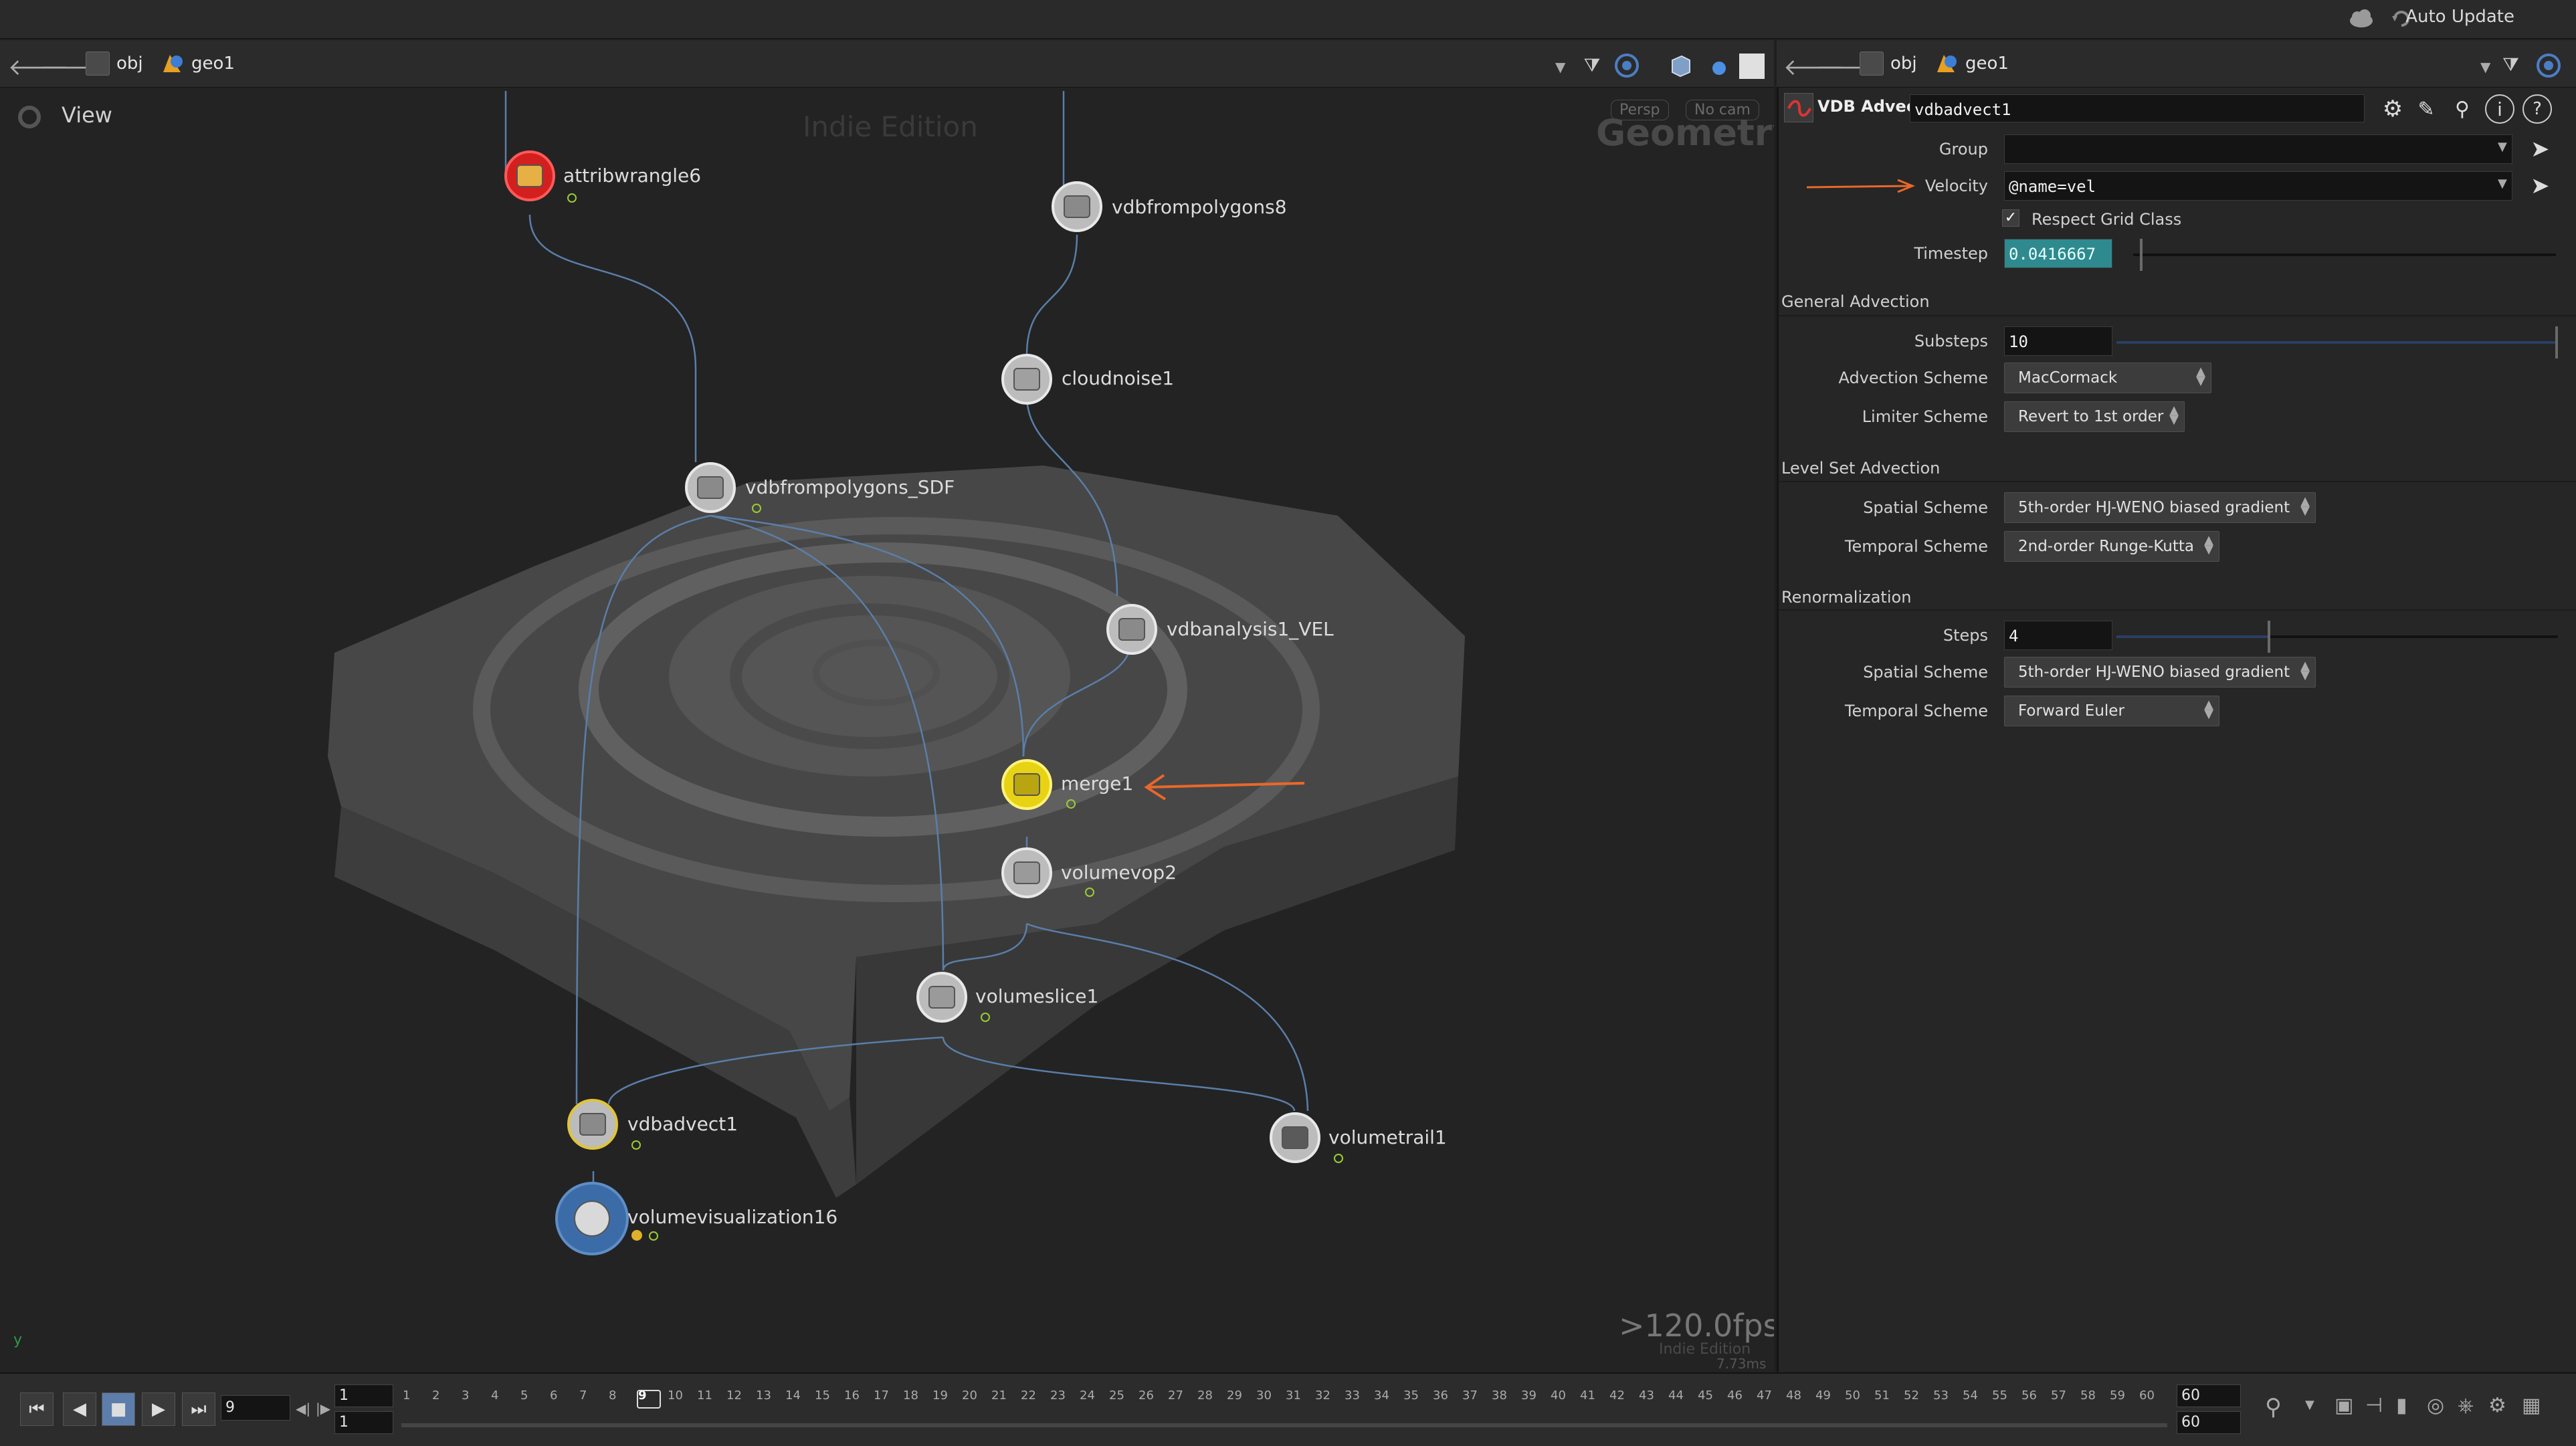  Describe the element at coordinates (2337, 342) in the screenshot. I see `substeps-slider` at that location.